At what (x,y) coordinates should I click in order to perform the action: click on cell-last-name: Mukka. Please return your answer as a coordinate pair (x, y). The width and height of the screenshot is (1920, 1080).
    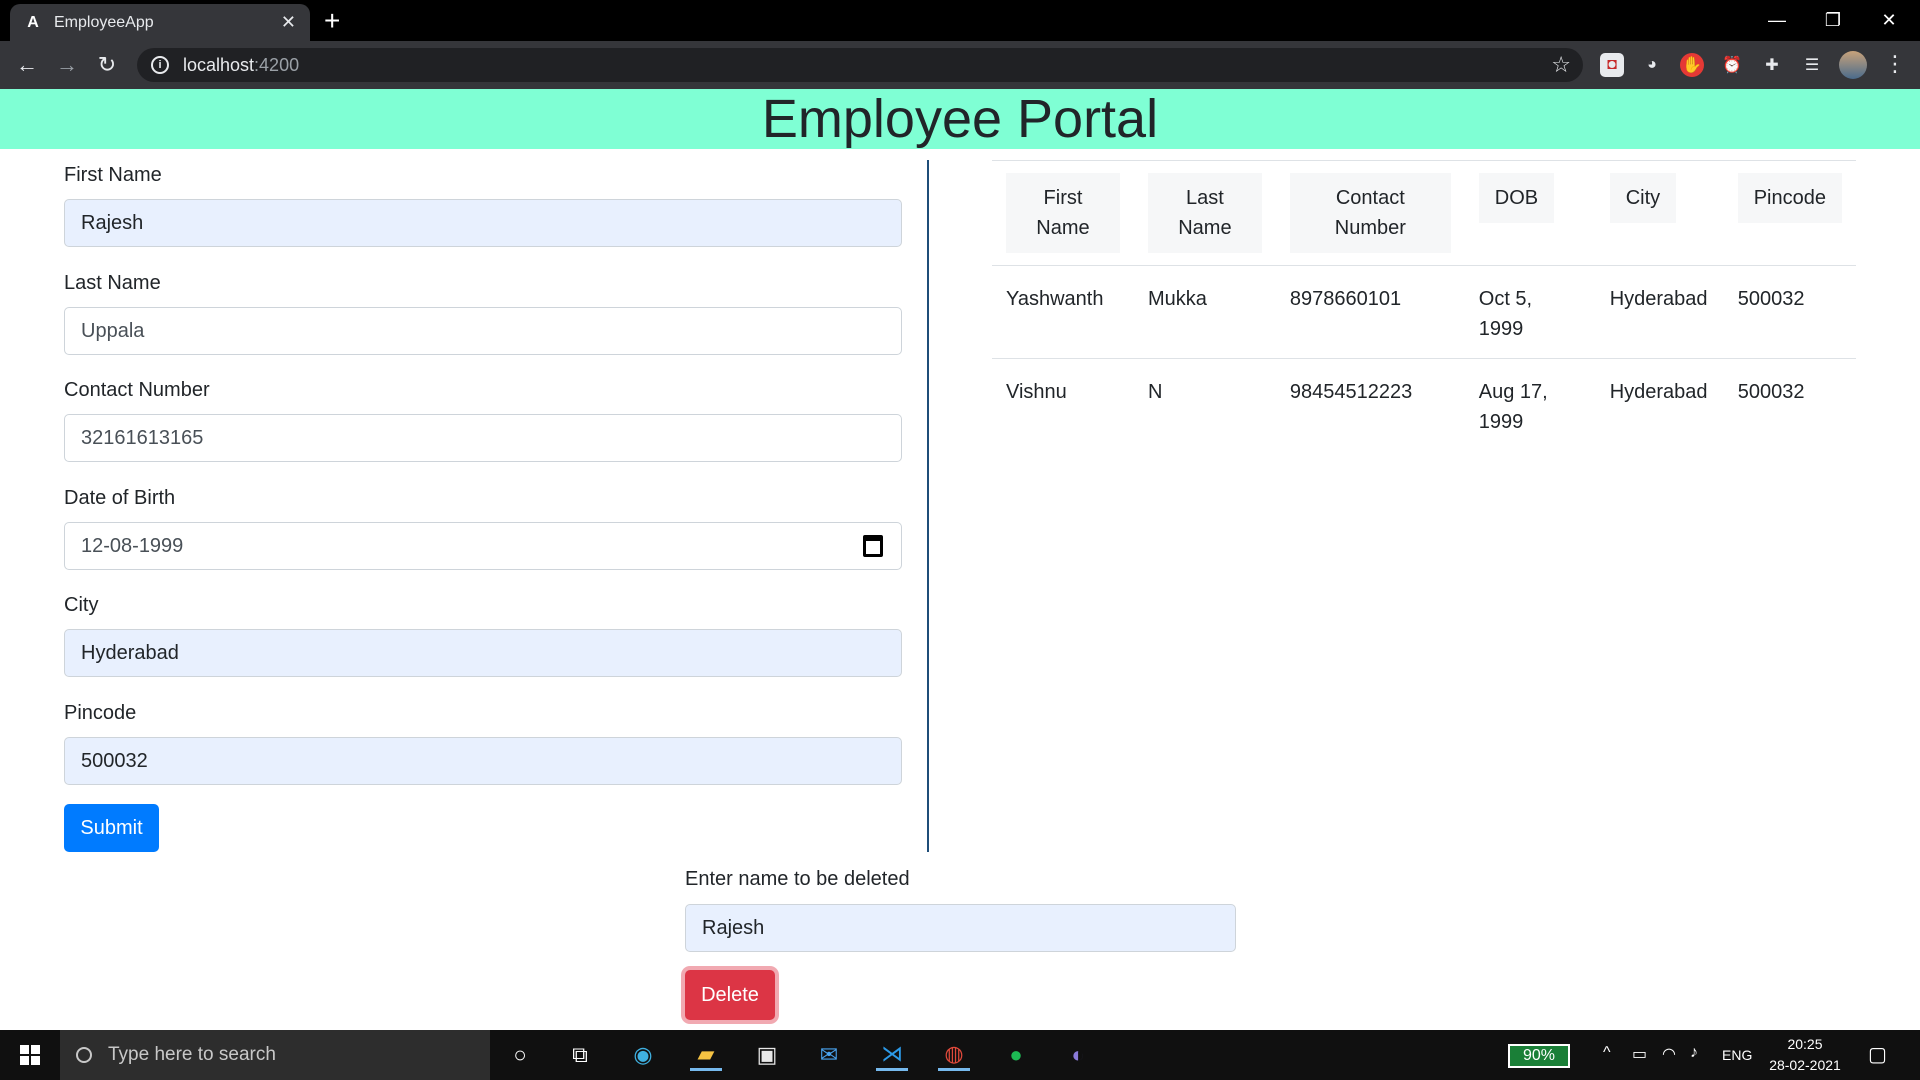
    Looking at the image, I should click on (1204, 312).